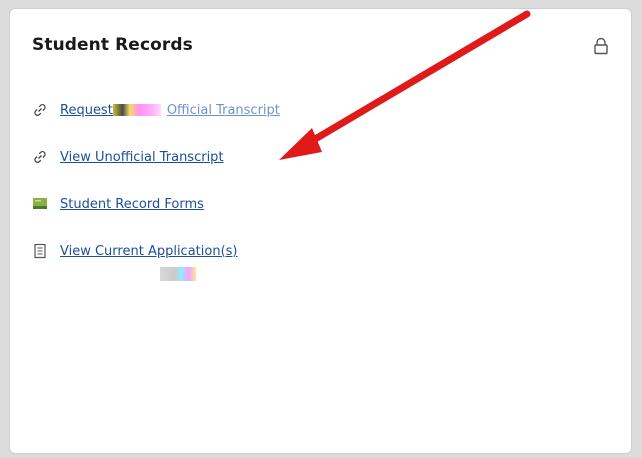  Describe the element at coordinates (86, 110) in the screenshot. I see `request-transcript-link: Request` at that location.